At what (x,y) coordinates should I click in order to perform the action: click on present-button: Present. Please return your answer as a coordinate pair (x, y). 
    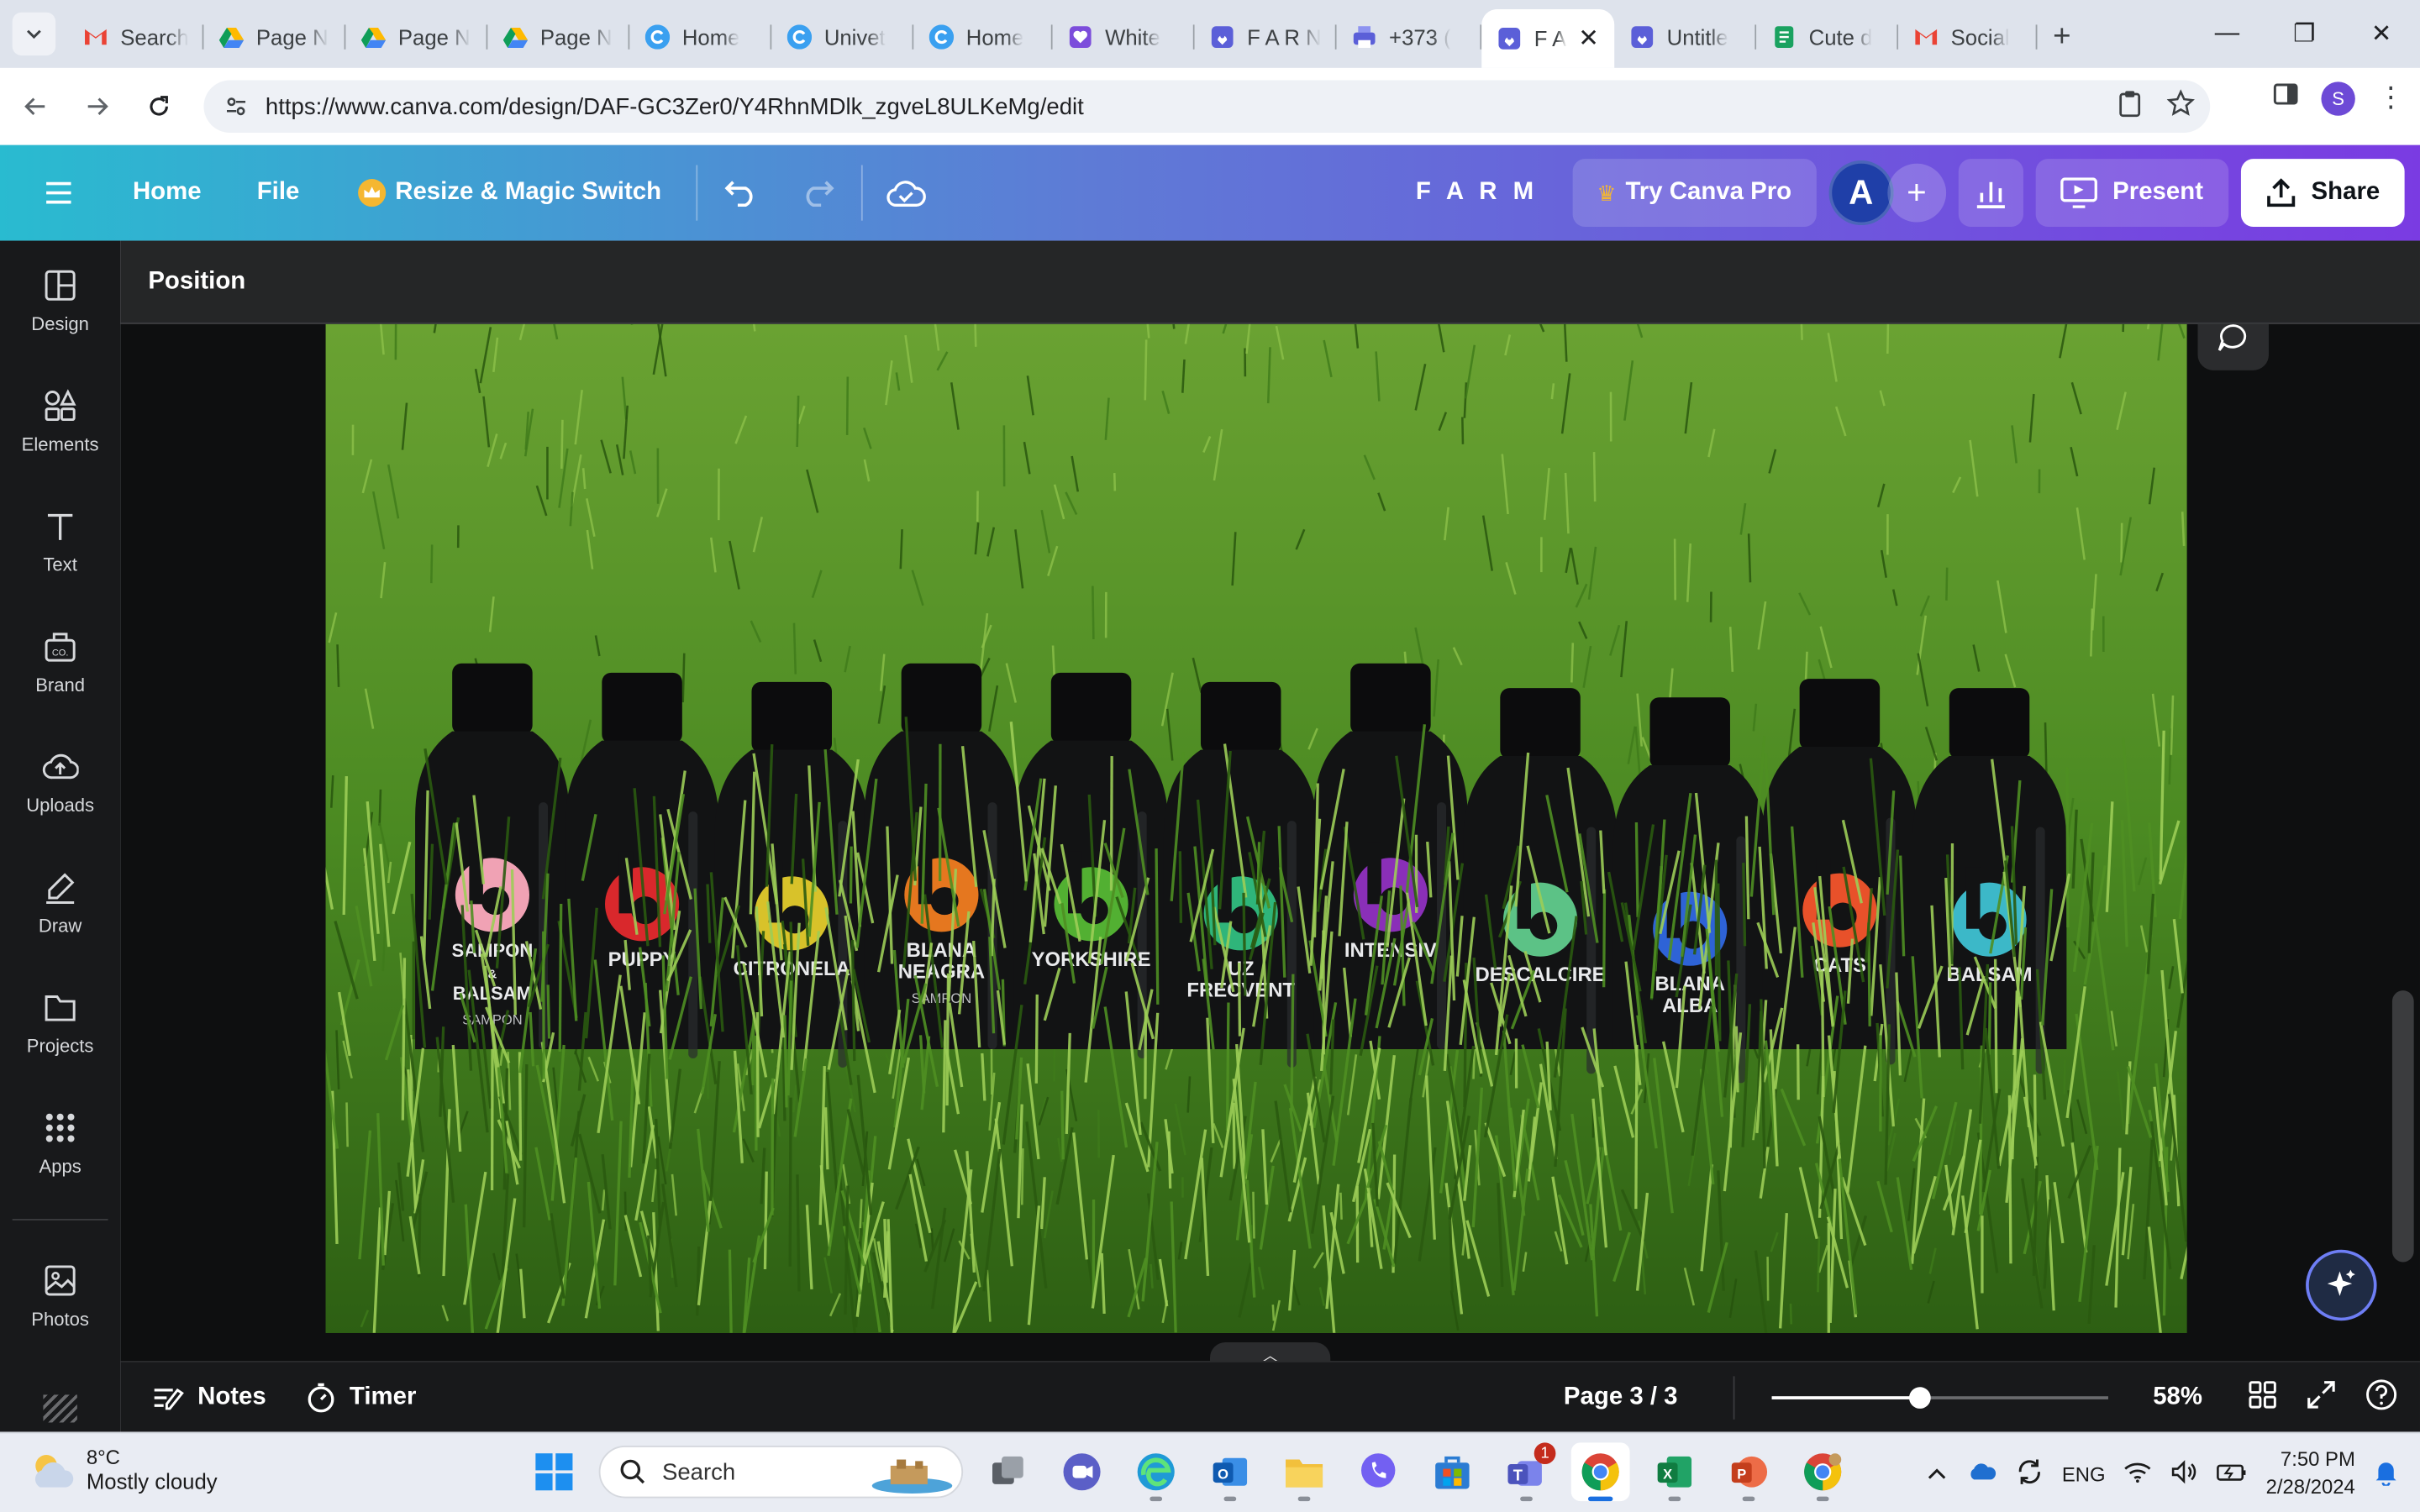
    Looking at the image, I should click on (2131, 193).